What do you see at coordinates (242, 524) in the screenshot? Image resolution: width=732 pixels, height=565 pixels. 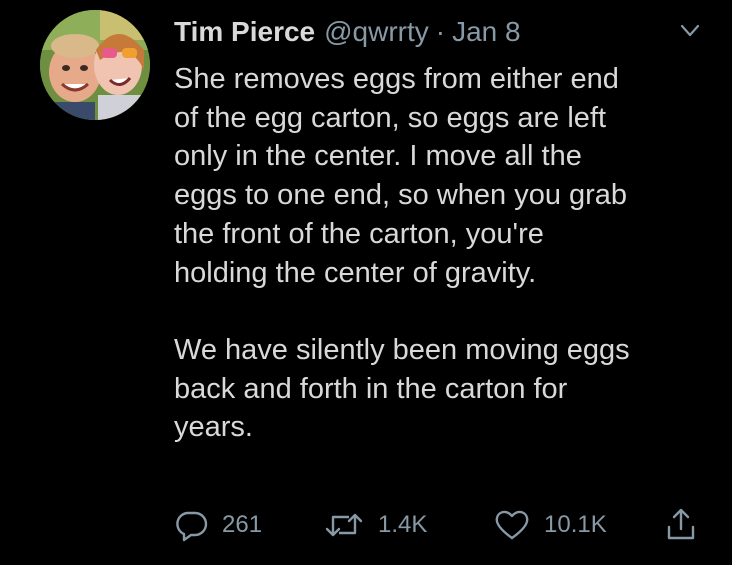 I see `reply-count: 261` at bounding box center [242, 524].